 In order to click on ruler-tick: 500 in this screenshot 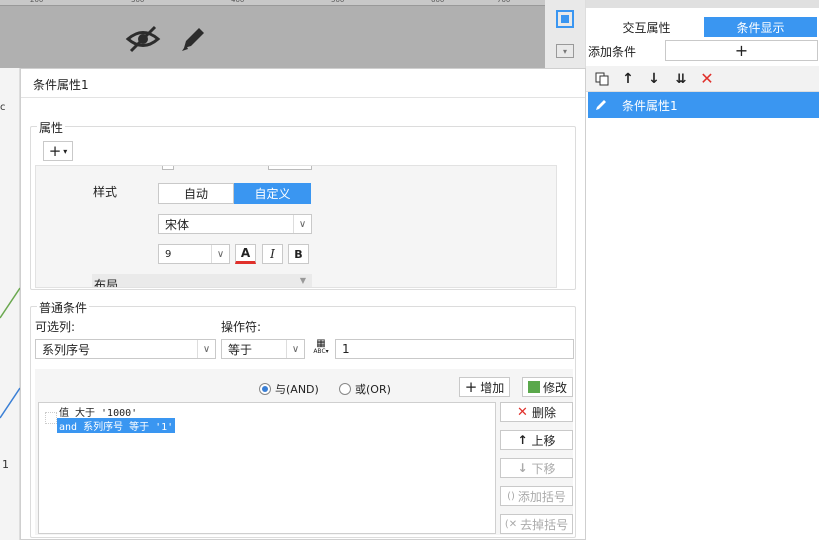, I will do `click(338, 2)`.